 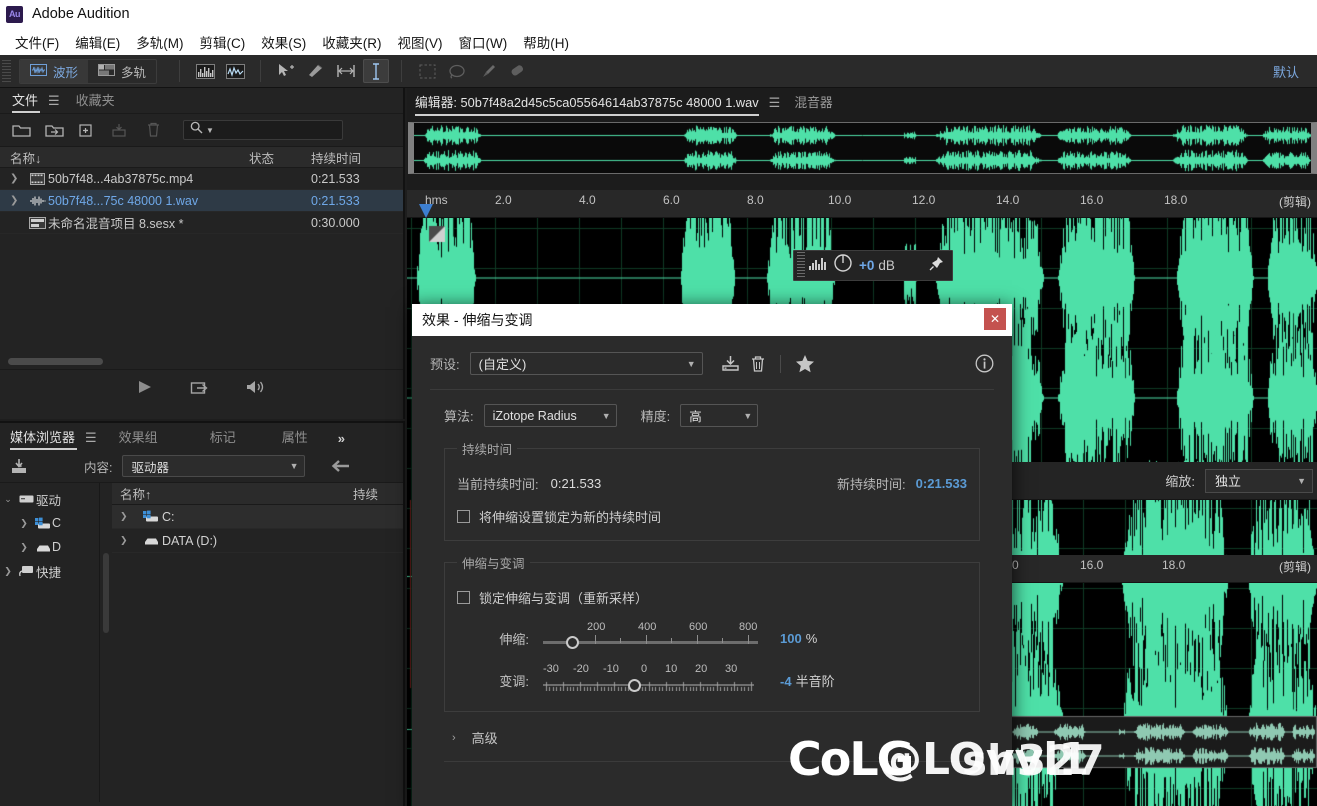 I want to click on editor-panel-menu-icon: ☰, so click(x=775, y=103).